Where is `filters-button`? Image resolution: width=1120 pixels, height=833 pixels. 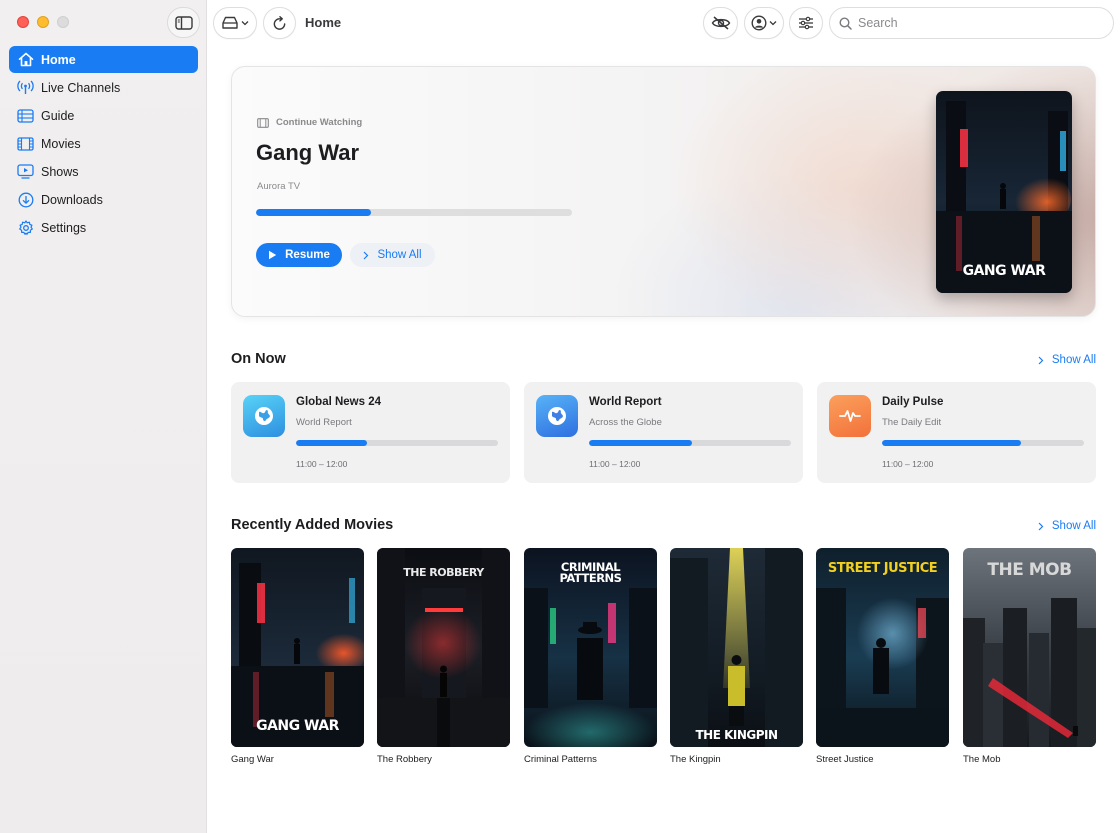 filters-button is located at coordinates (806, 23).